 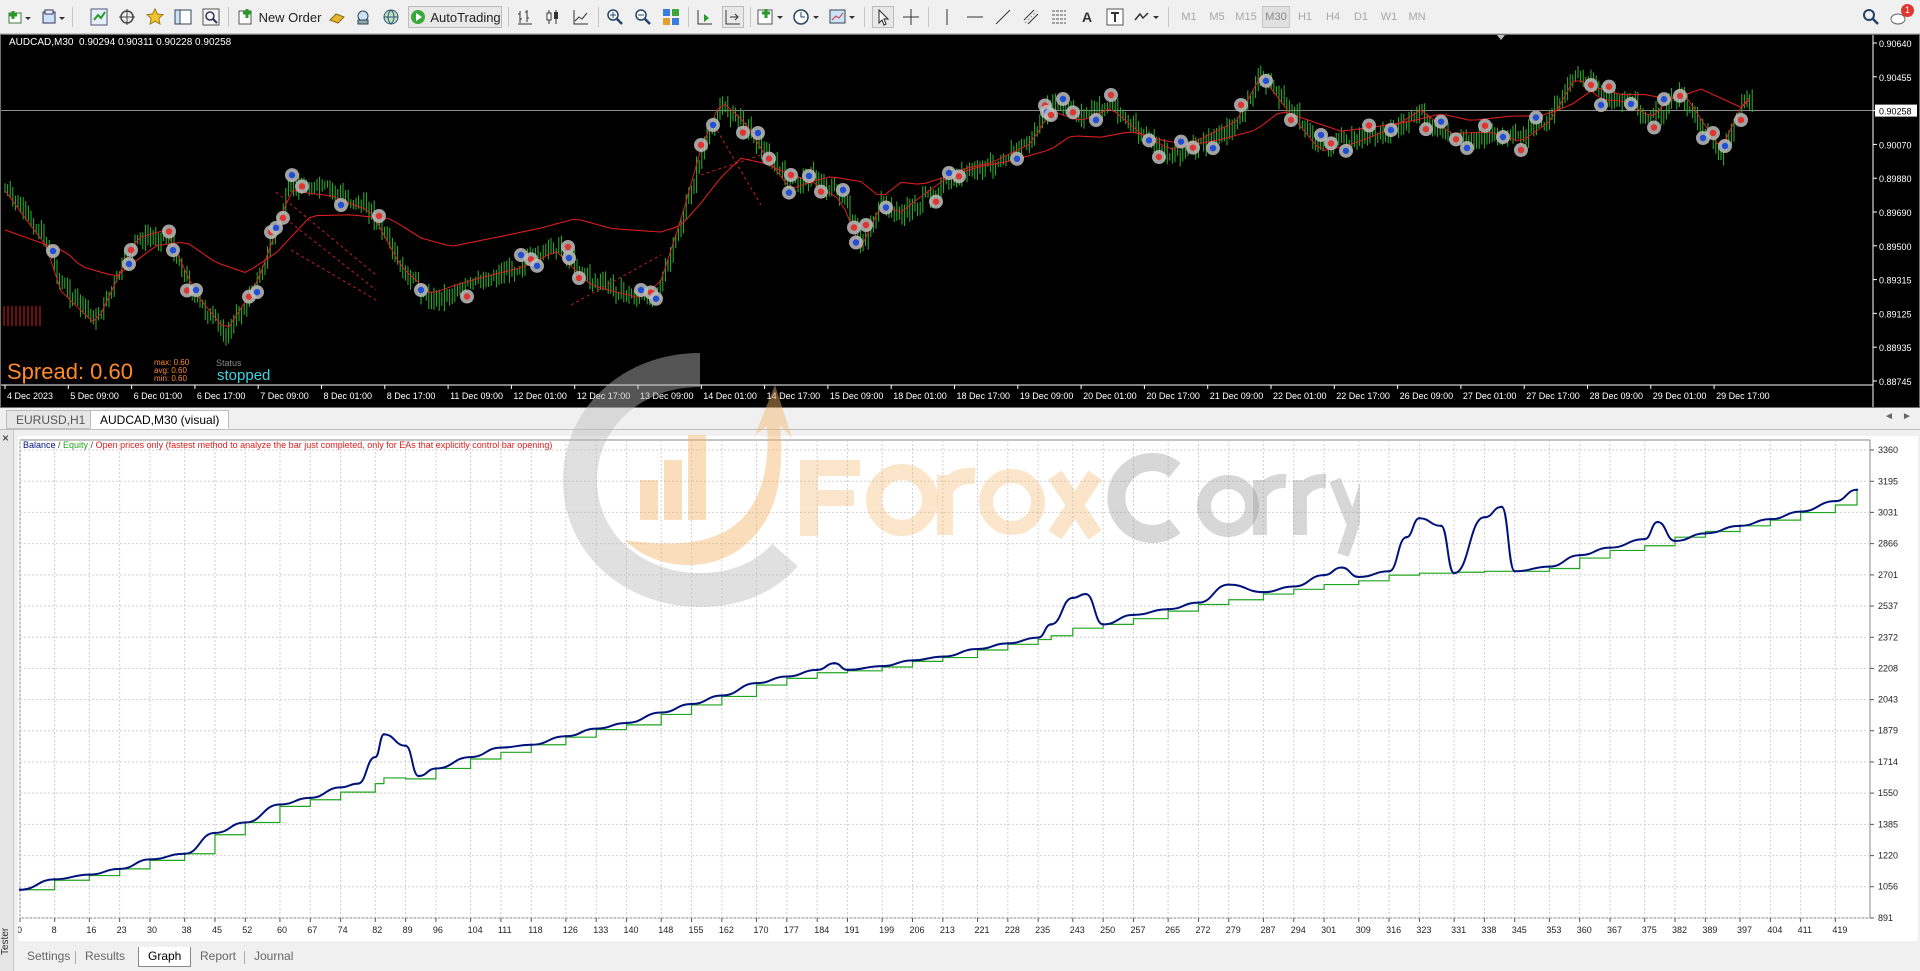 I want to click on market-button, so click(x=391, y=17).